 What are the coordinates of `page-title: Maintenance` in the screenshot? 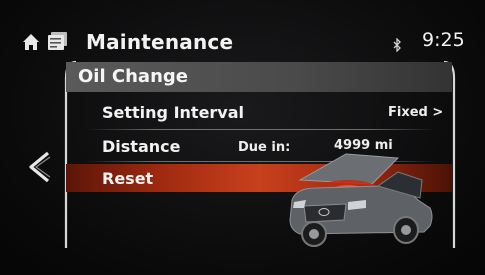 It's located at (160, 42).